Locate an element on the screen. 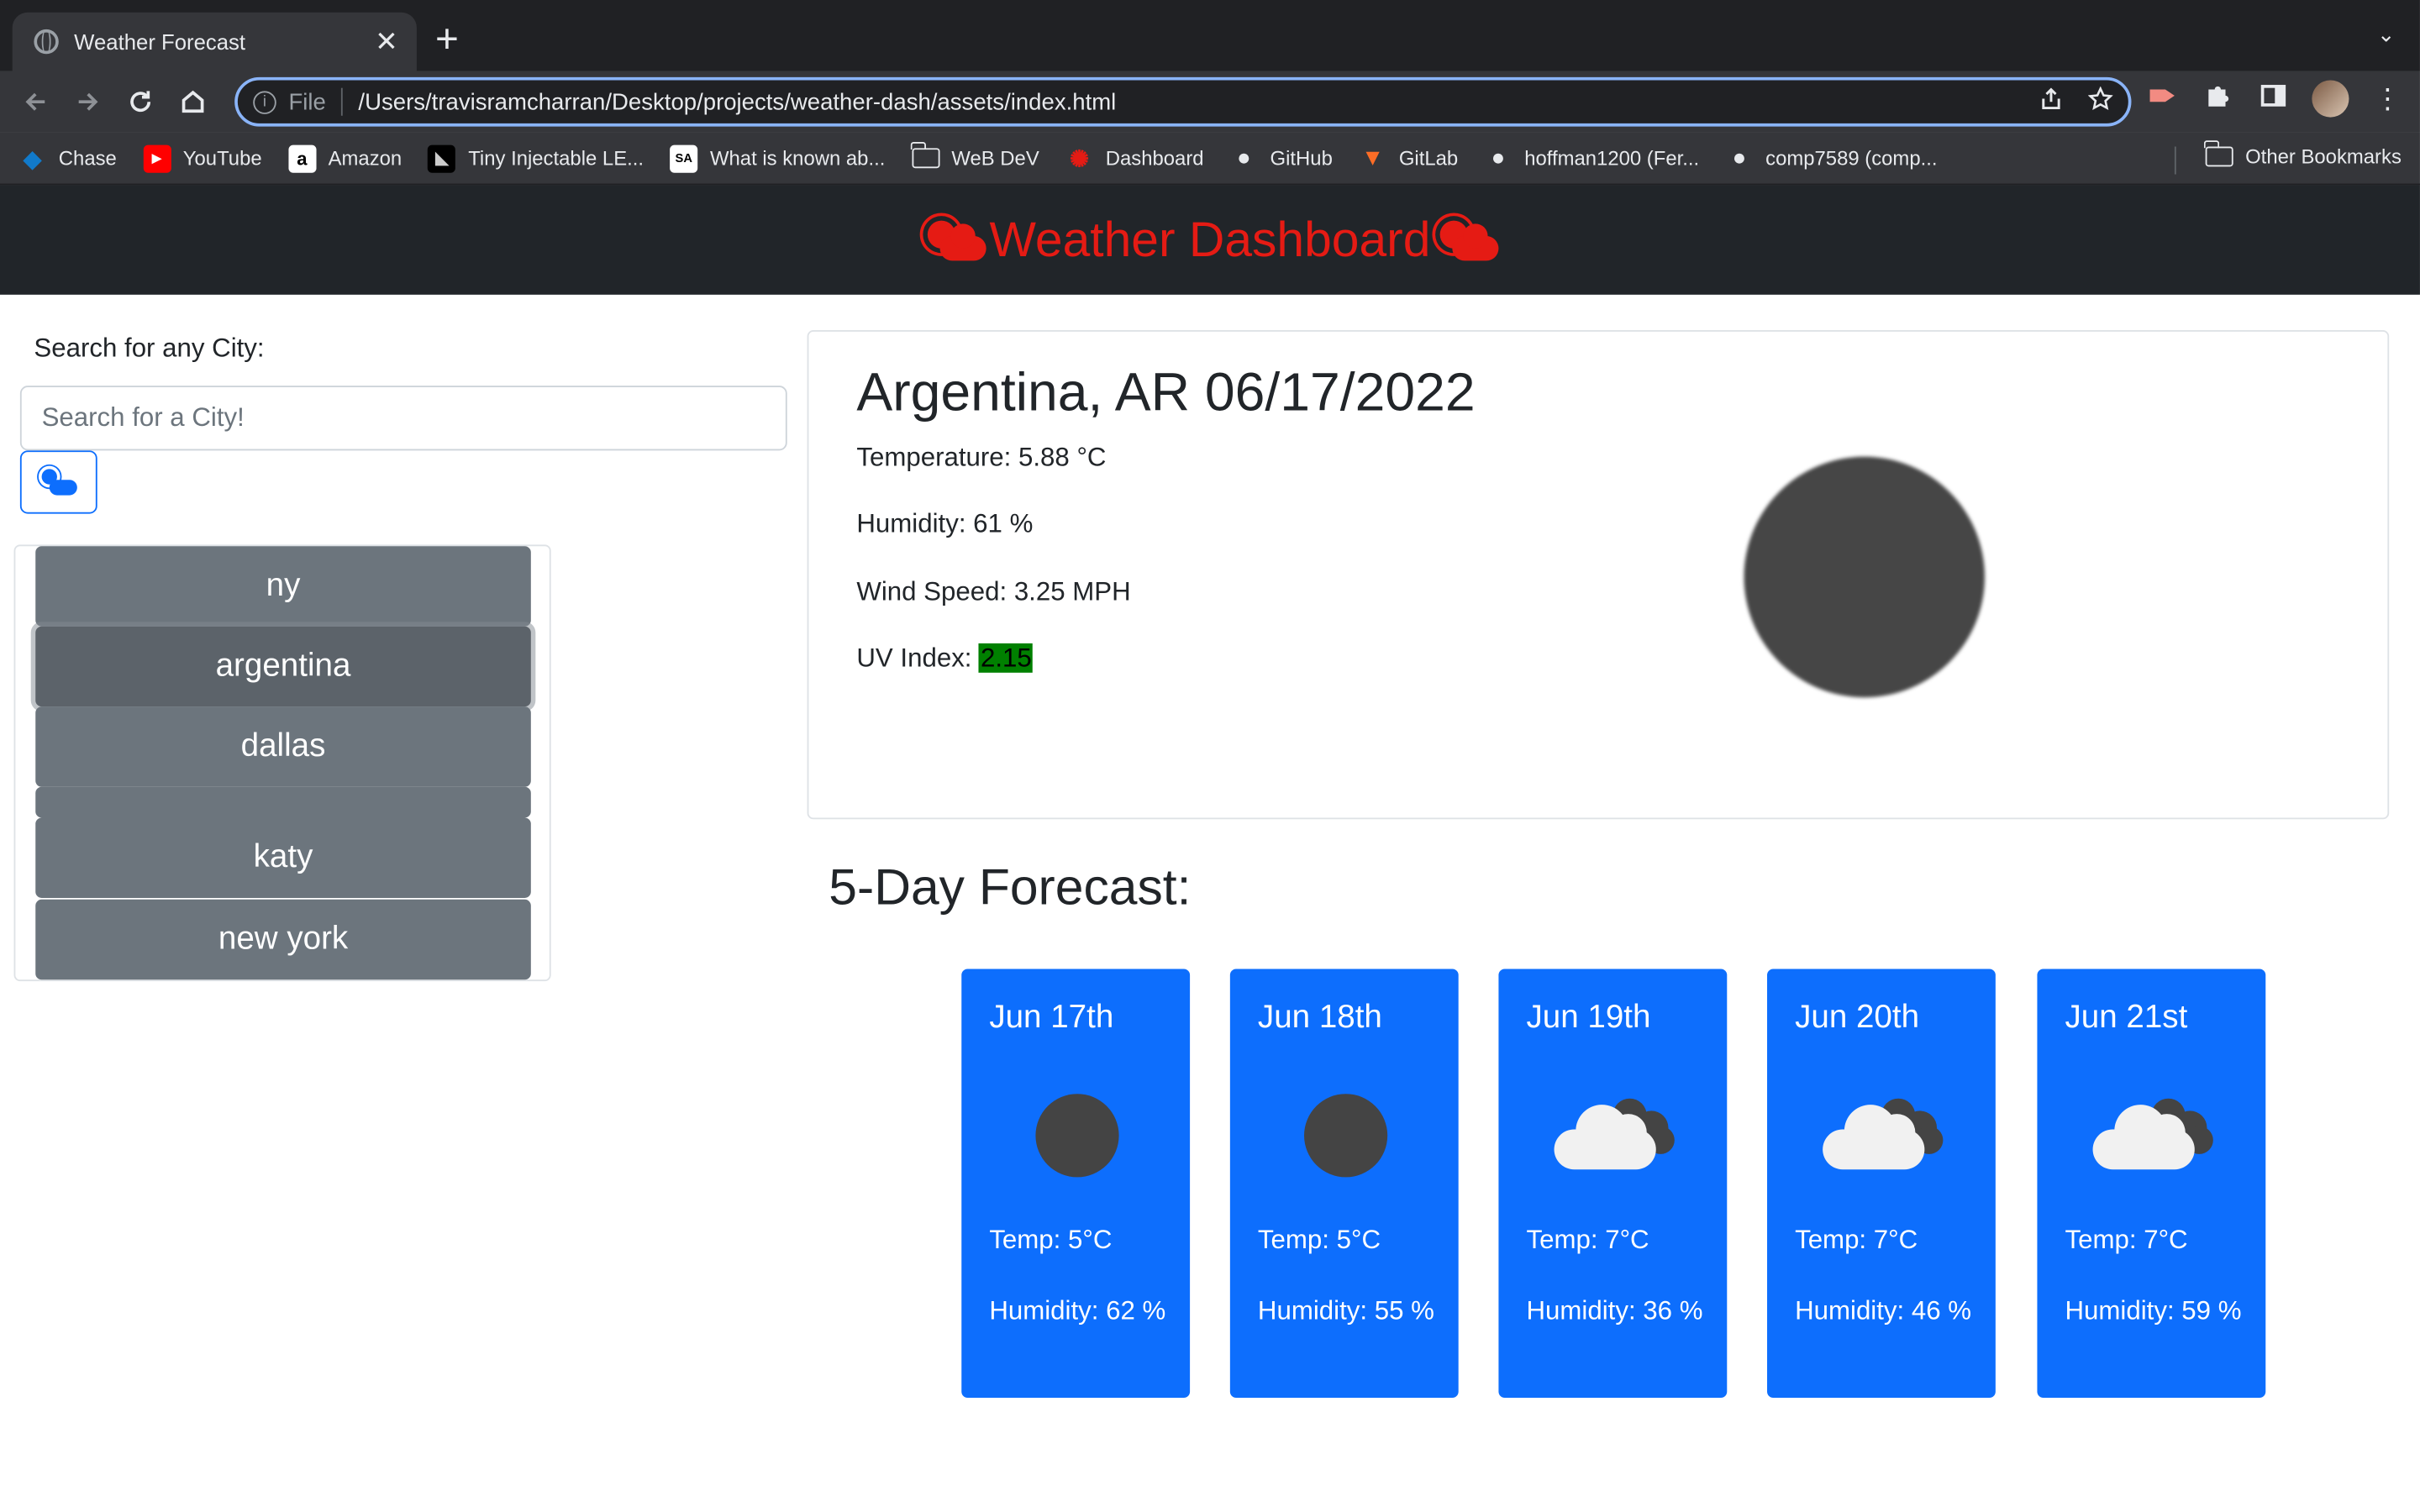 This screenshot has height=1512, width=2420. forecast-title: 5-Day Forecast: is located at coordinates (1011, 887).